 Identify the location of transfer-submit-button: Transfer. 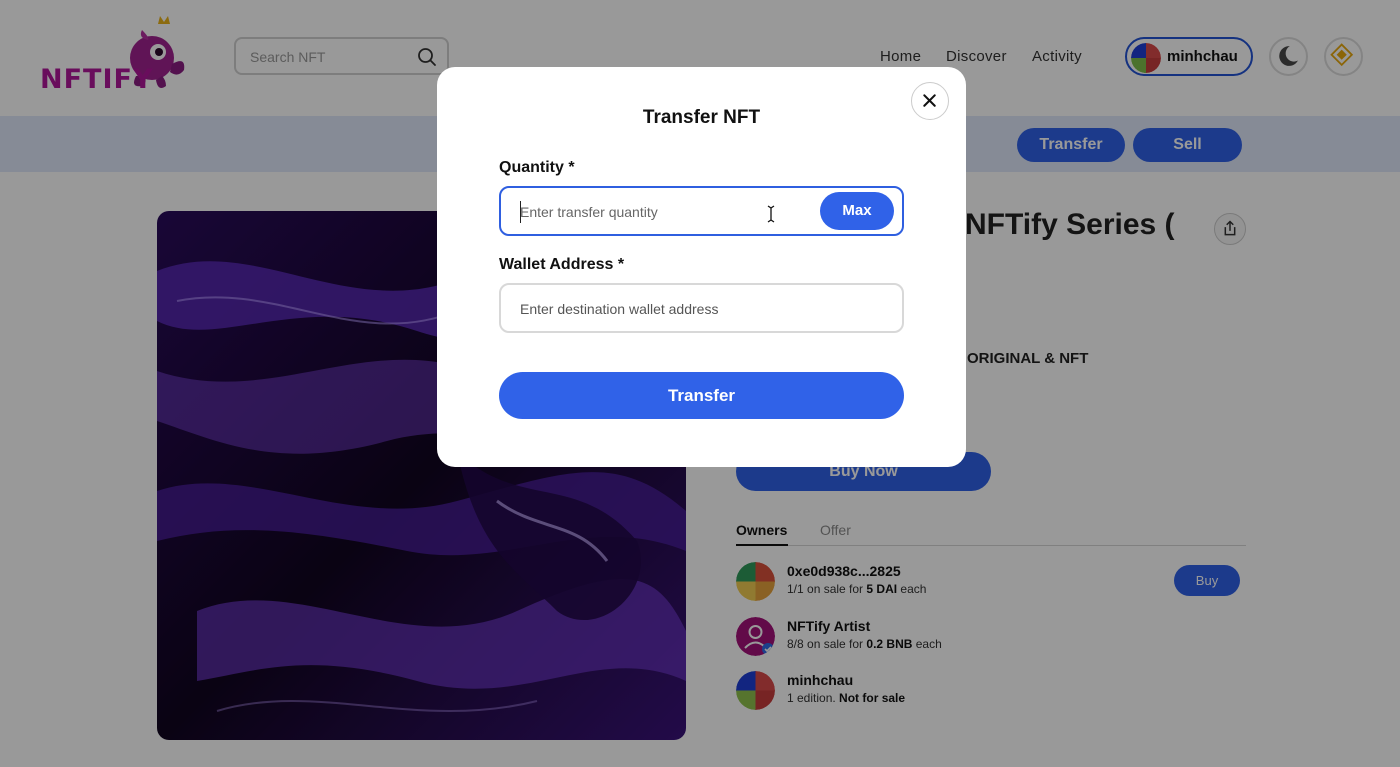
(701, 395).